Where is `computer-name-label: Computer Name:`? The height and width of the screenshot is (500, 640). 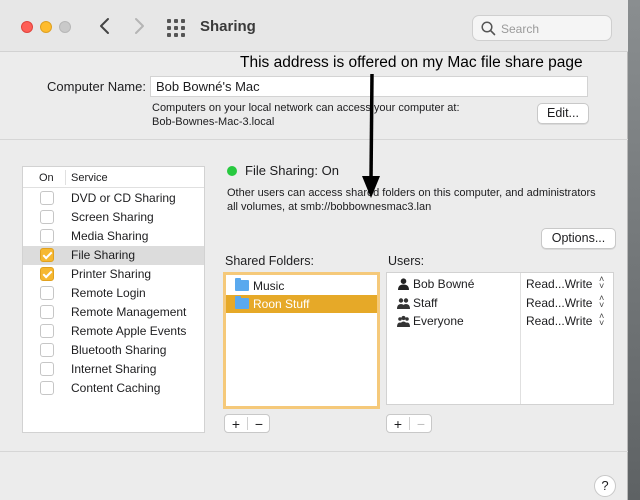
computer-name-label: Computer Name: is located at coordinates (96, 86).